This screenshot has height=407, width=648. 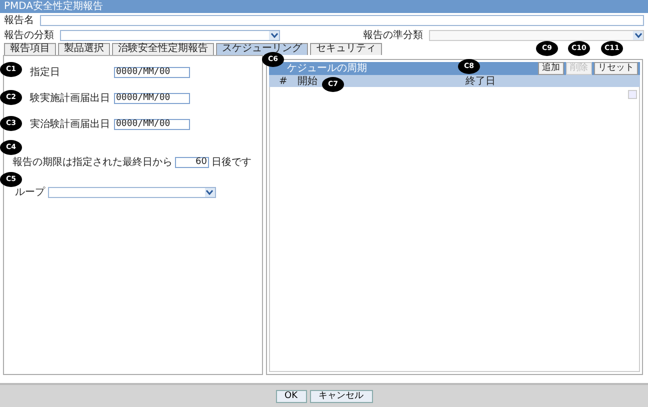 I want to click on classification-select, so click(x=170, y=35).